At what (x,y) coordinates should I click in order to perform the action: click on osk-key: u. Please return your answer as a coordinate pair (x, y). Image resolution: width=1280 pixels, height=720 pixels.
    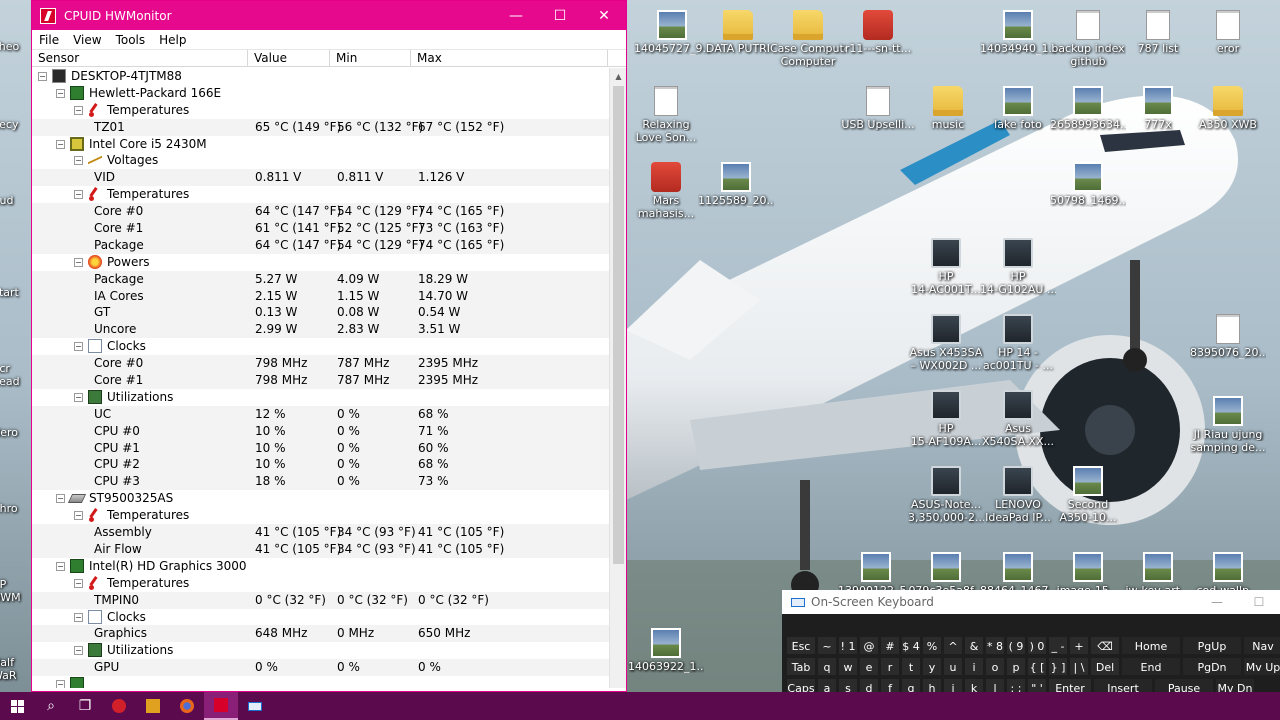
    Looking at the image, I should click on (953, 666).